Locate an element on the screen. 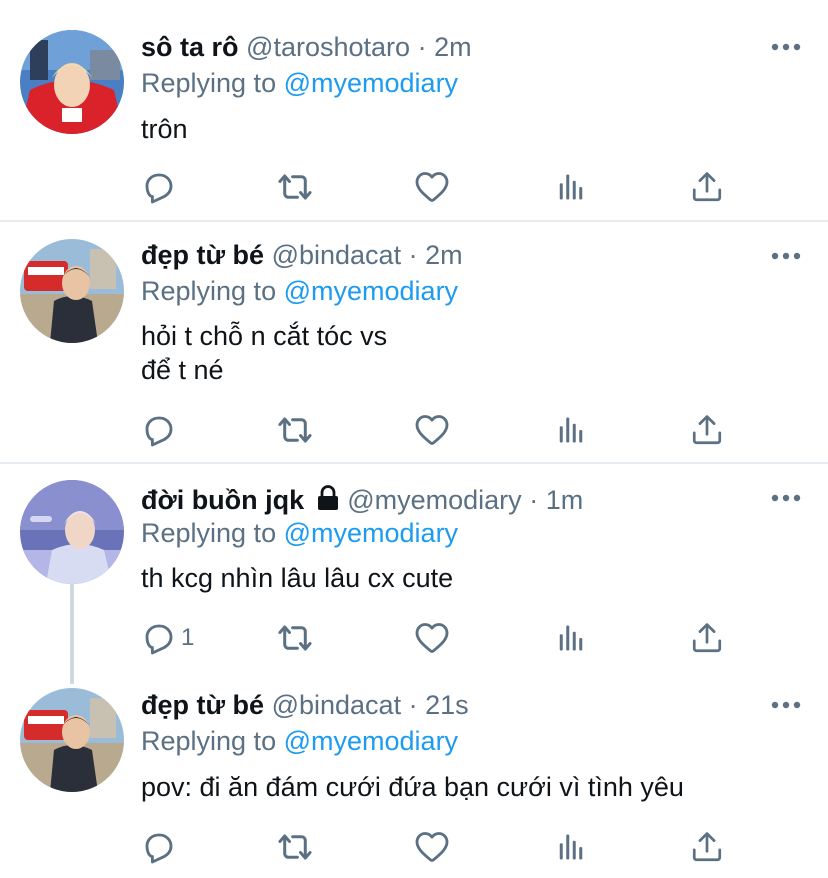  tweet-header: đời buồn jqk @myemodiary · 1m is located at coordinates (362, 500).